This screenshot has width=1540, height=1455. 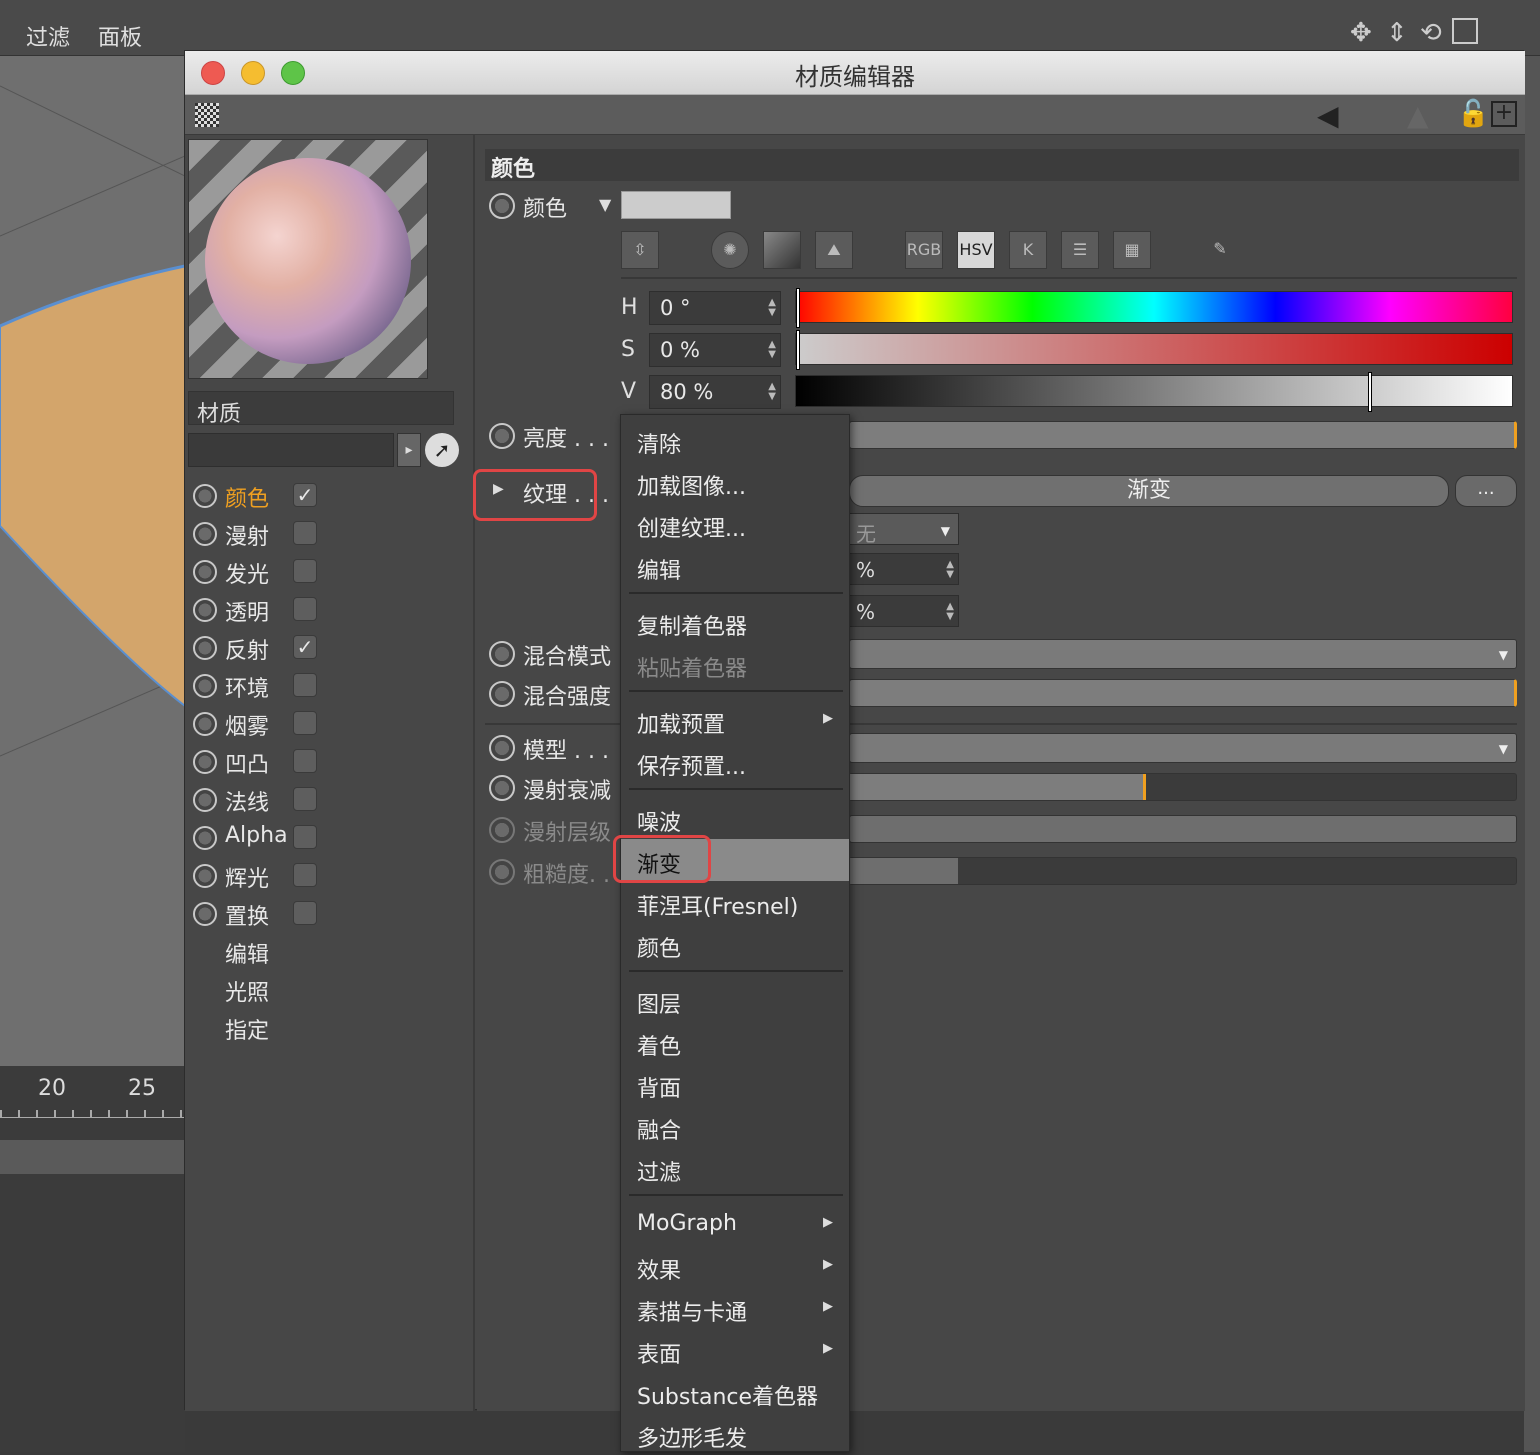 What do you see at coordinates (735, 720) in the screenshot?
I see `menu-item: 加载预置 ▶` at bounding box center [735, 720].